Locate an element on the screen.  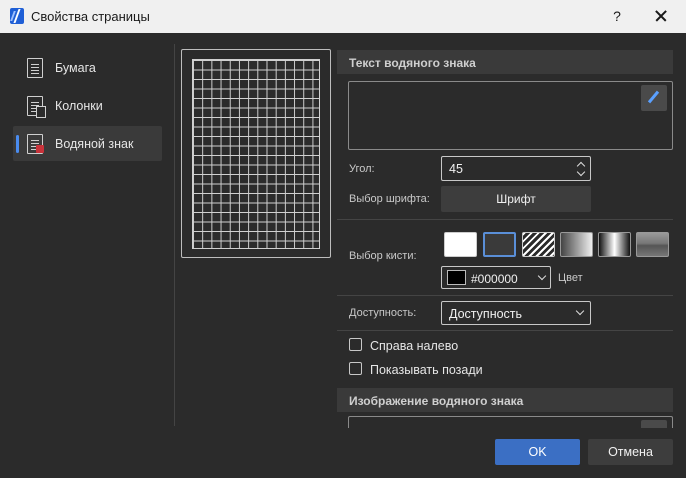
font-button: Шрифт is located at coordinates (516, 199).